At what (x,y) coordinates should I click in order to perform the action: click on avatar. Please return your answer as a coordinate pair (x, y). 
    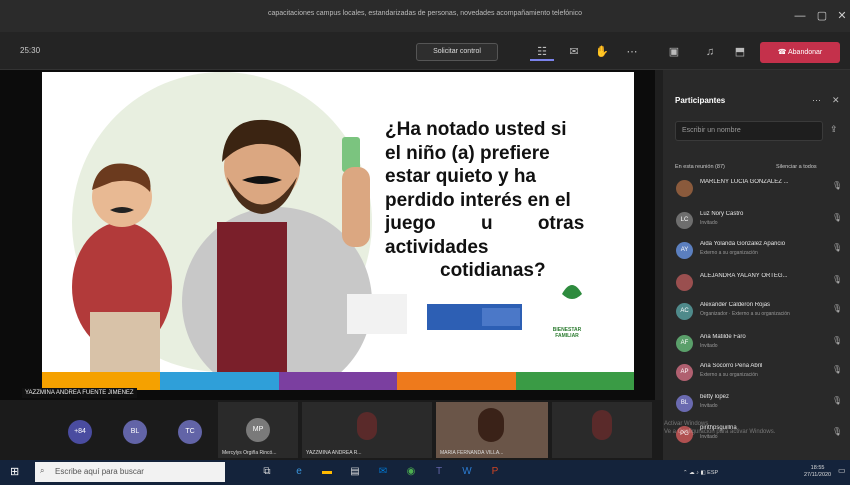
    Looking at the image, I should click on (684, 188).